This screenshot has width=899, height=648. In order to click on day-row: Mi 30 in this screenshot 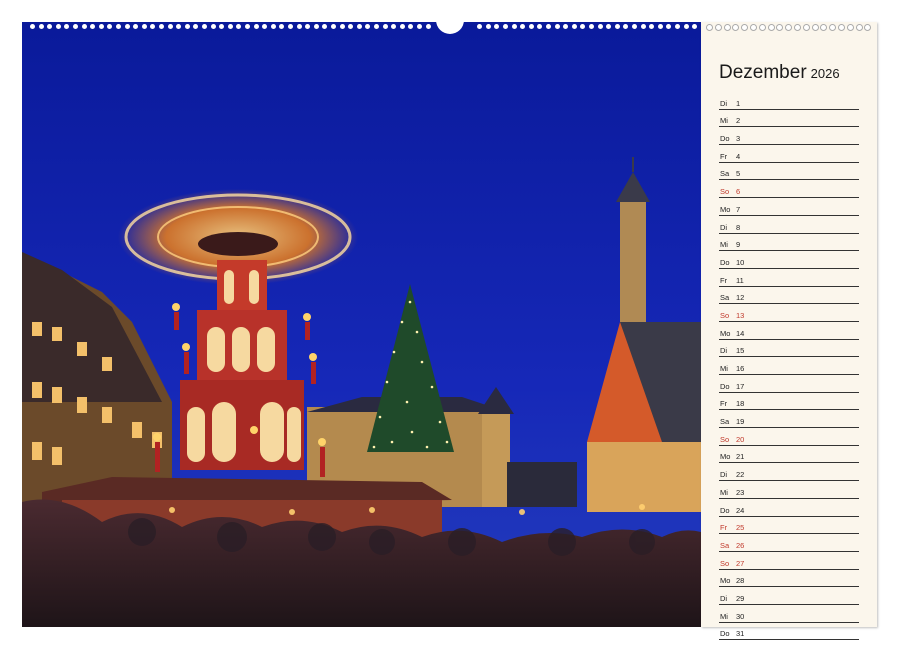, I will do `click(789, 614)`.